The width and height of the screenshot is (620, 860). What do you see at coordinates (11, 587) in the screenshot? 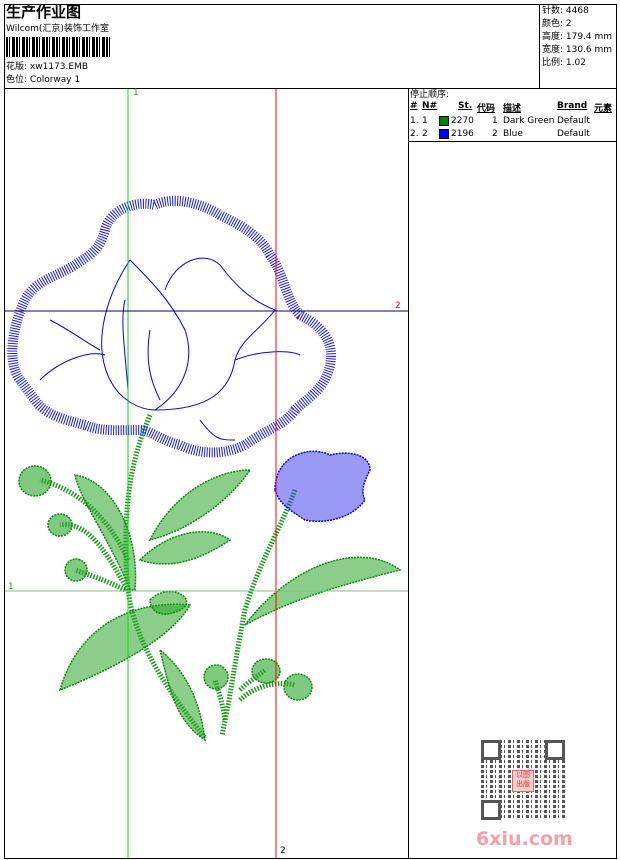
I see `guide-label-green-left: 1` at bounding box center [11, 587].